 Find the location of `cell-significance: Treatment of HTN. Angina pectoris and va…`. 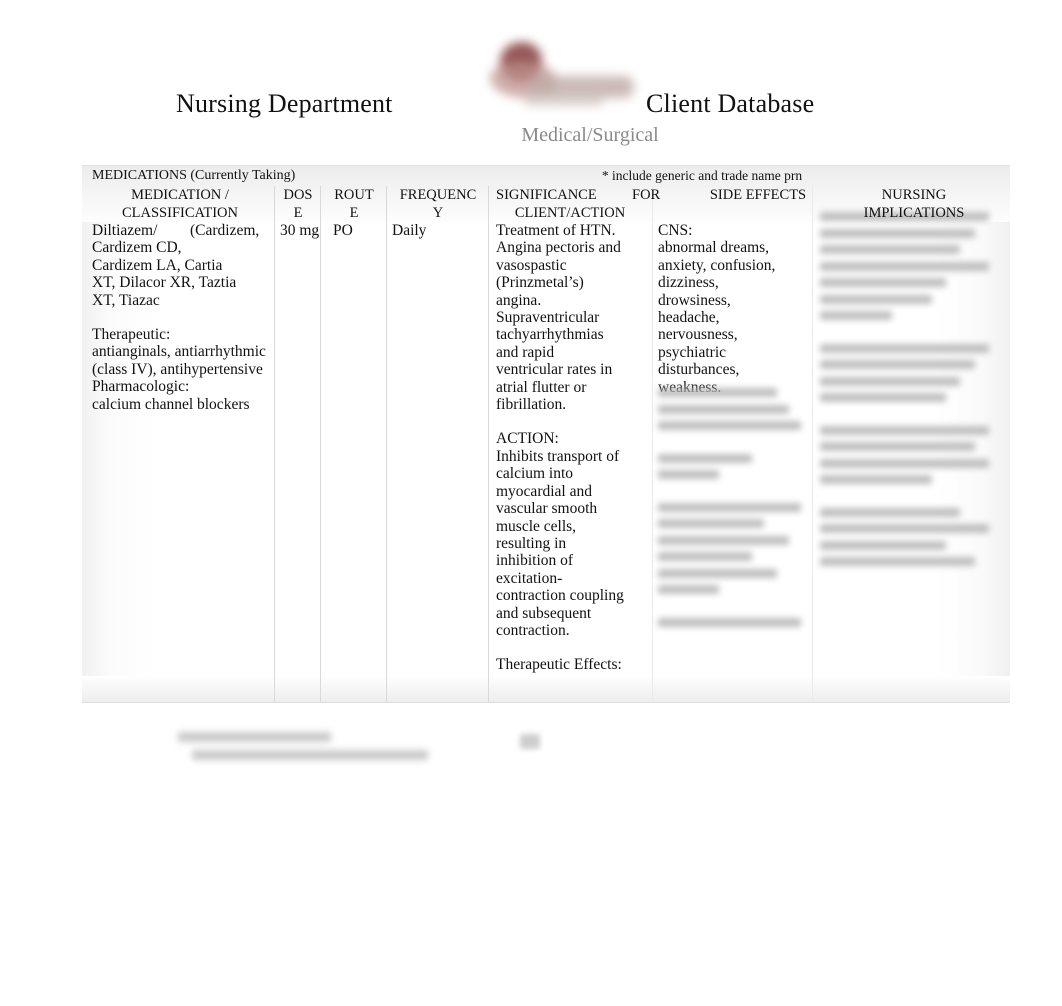

cell-significance: Treatment of HTN. Angina pectoris and va… is located at coordinates (560, 448).